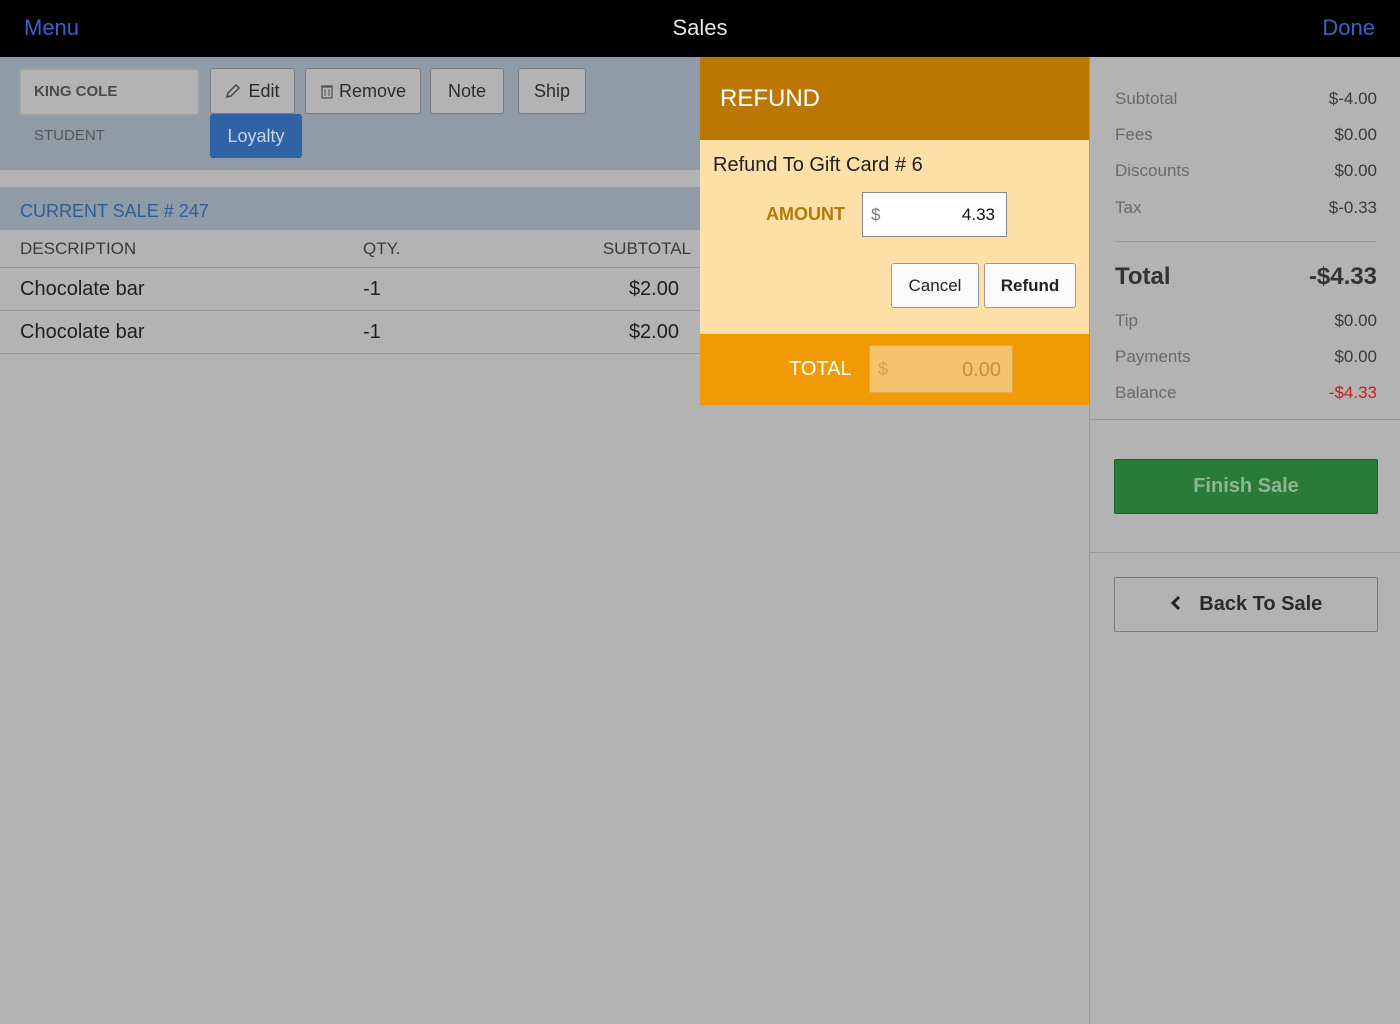  Describe the element at coordinates (770, 98) in the screenshot. I see `refund-dialog-title: REFUND` at that location.